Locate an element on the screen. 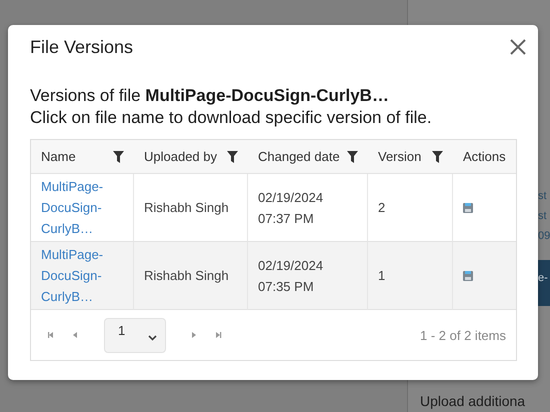 The image size is (550, 412). table-cell-text: 1 is located at coordinates (382, 276).